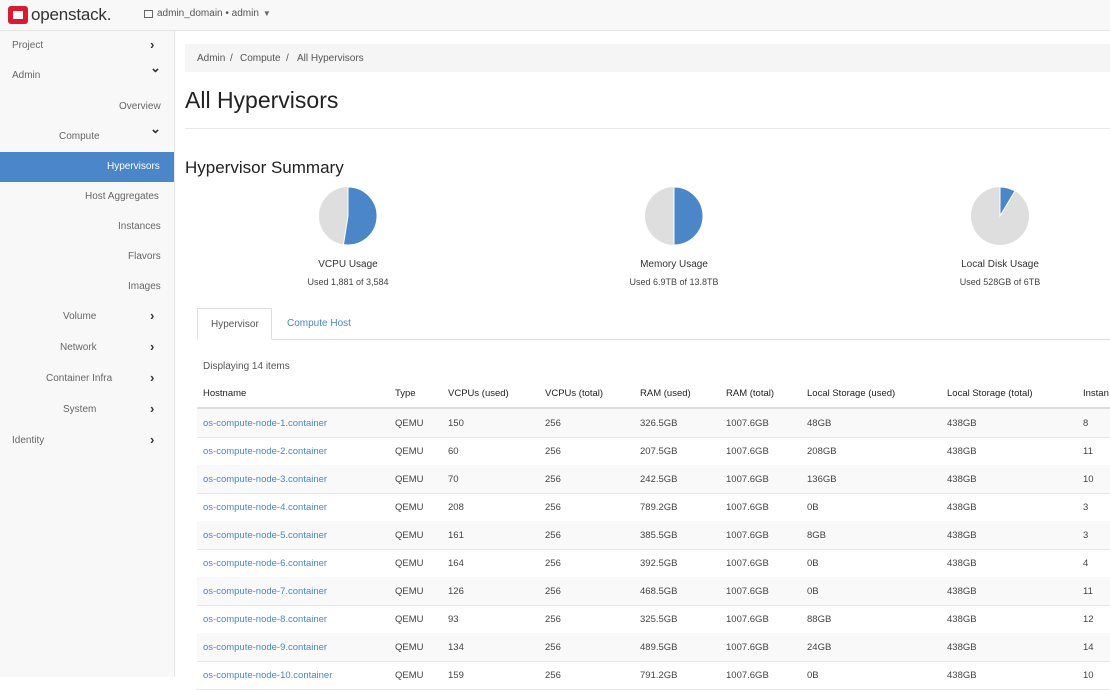 The width and height of the screenshot is (1110, 690). I want to click on hostname-link: os-compute-node-7.container, so click(265, 591).